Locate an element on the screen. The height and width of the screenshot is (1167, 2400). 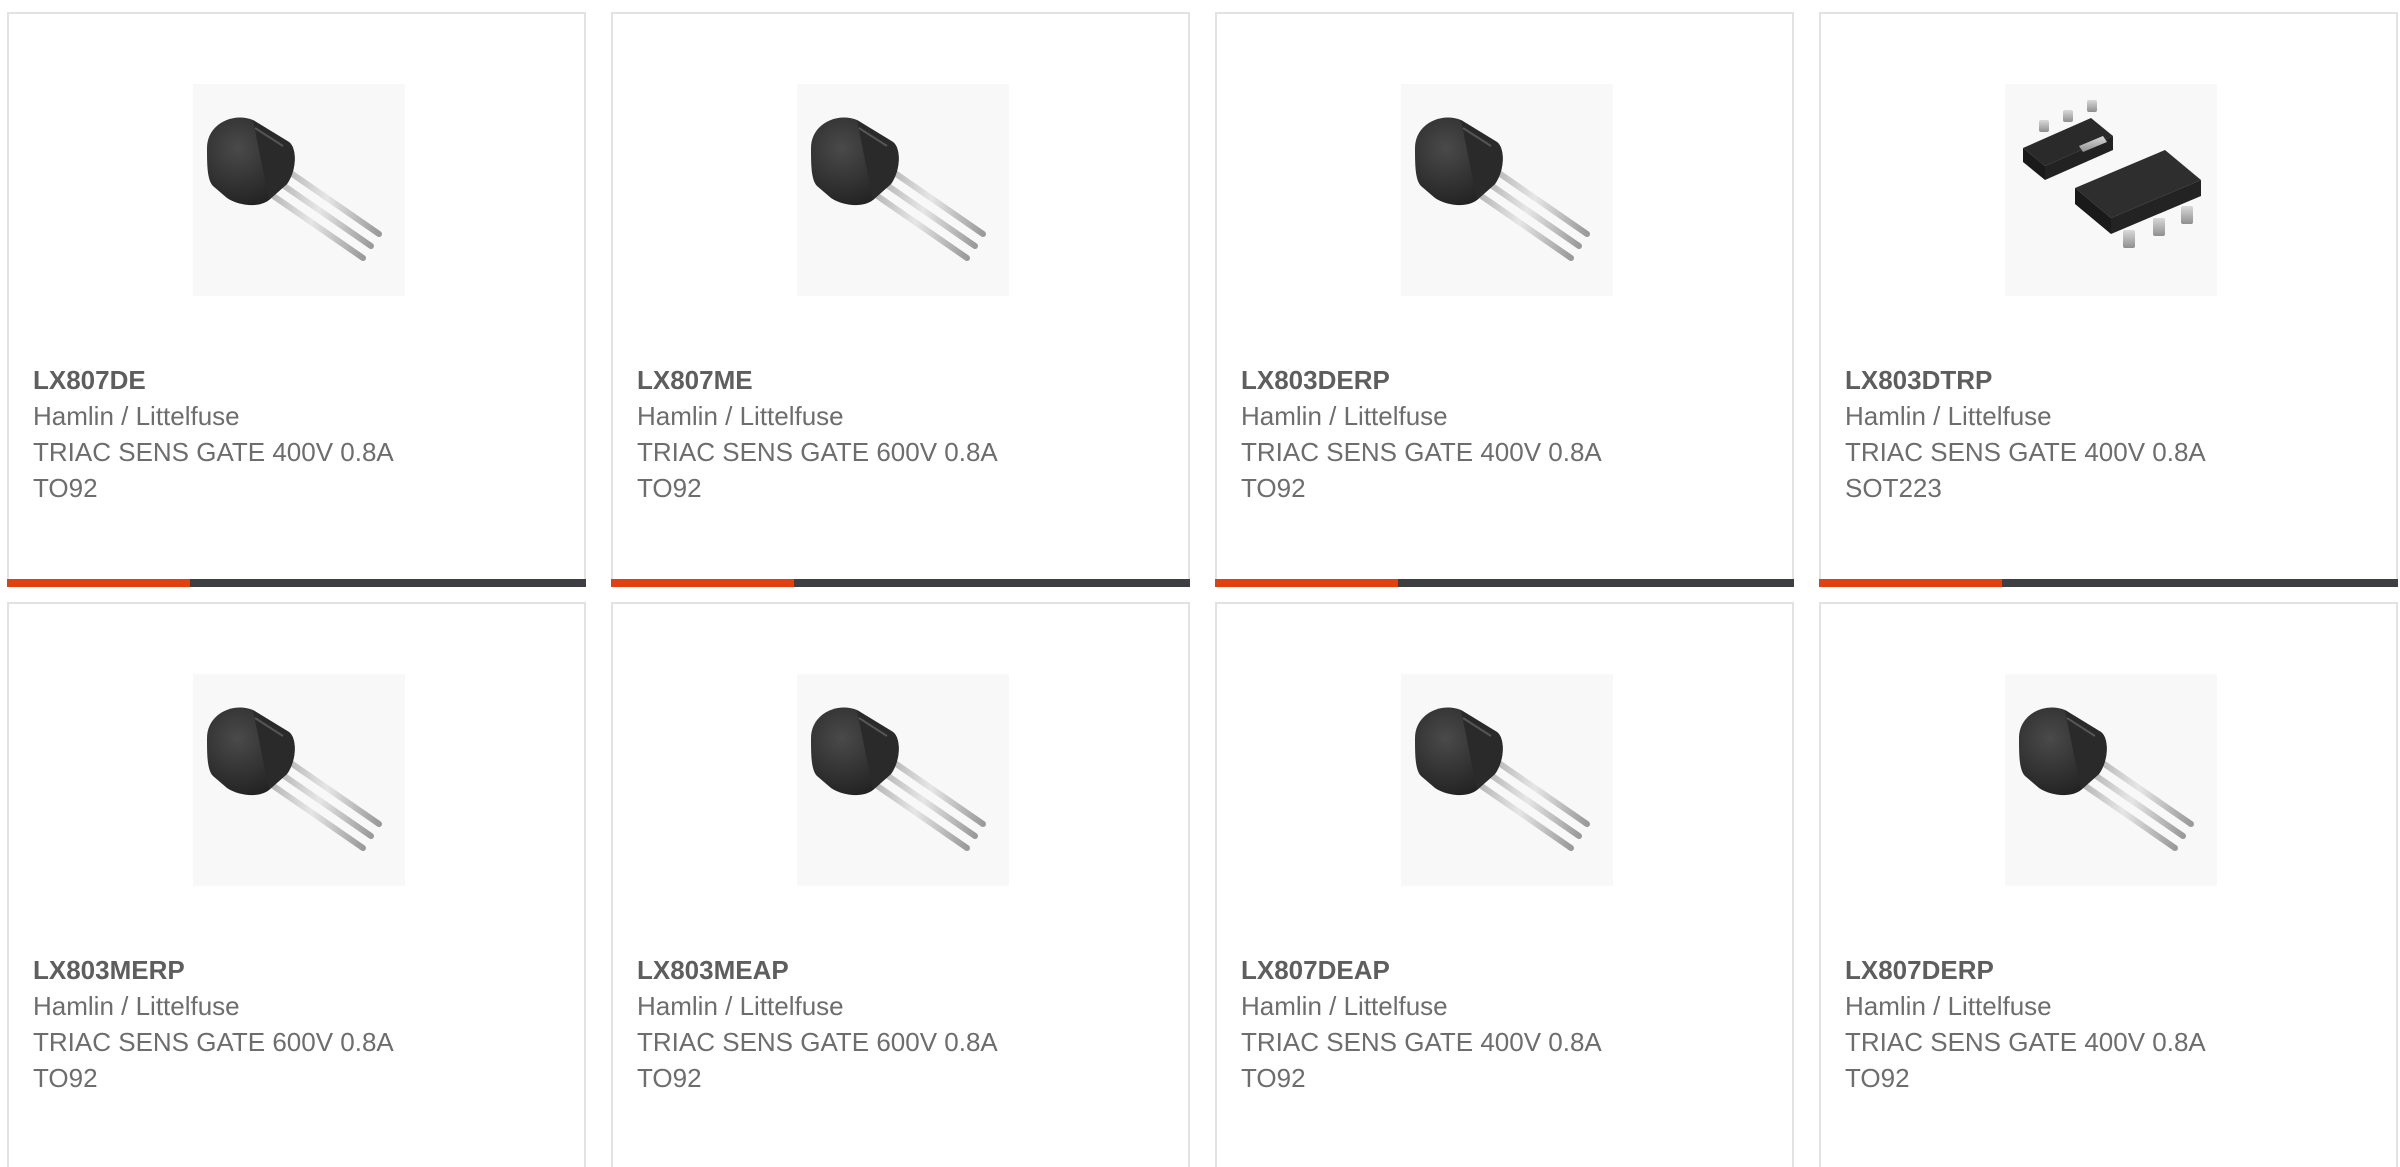
part-number: LX807DERP is located at coordinates (2110, 970).